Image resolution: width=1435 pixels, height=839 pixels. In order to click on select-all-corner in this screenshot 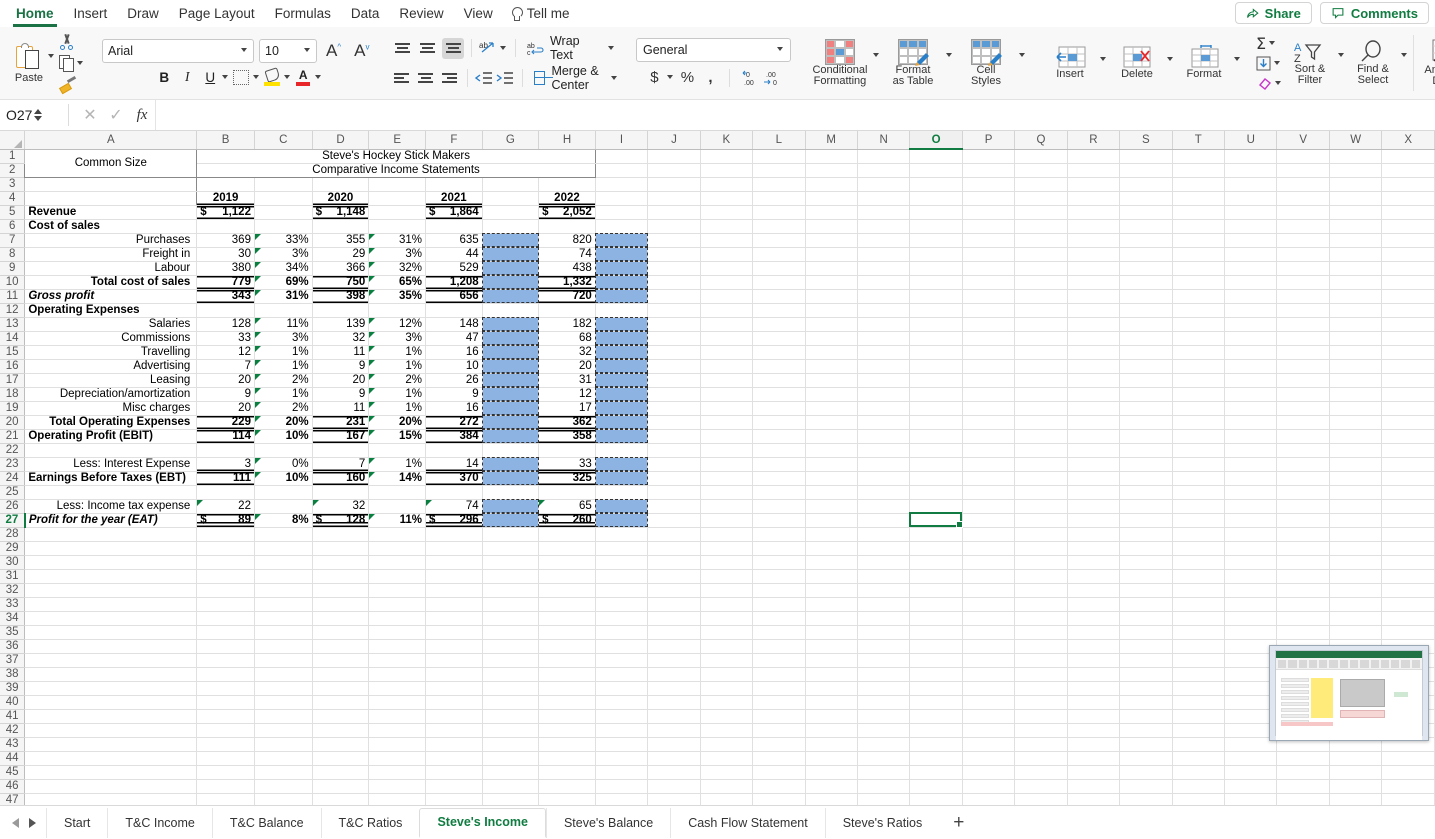, I will do `click(13, 140)`.